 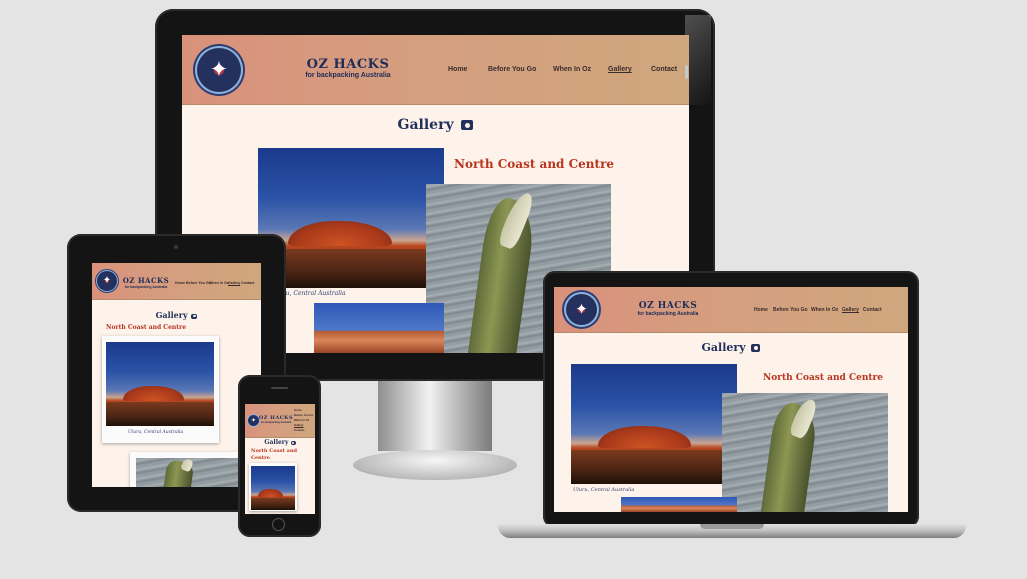 What do you see at coordinates (279, 388) in the screenshot?
I see `phone-speaker` at bounding box center [279, 388].